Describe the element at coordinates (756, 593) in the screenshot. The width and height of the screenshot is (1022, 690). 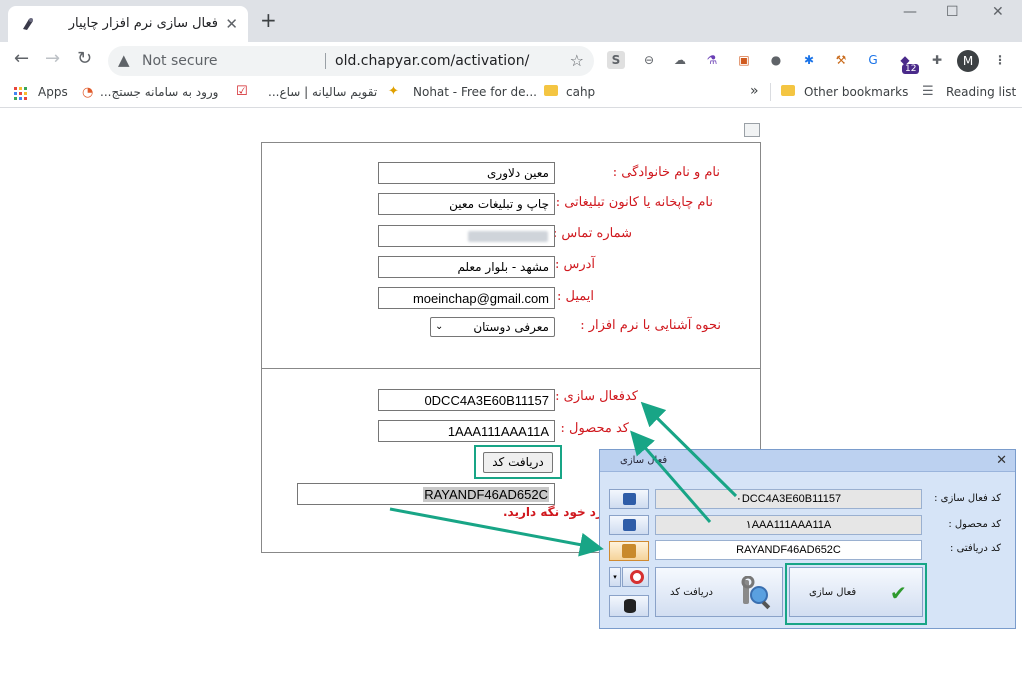
I see `key-search-icon` at that location.